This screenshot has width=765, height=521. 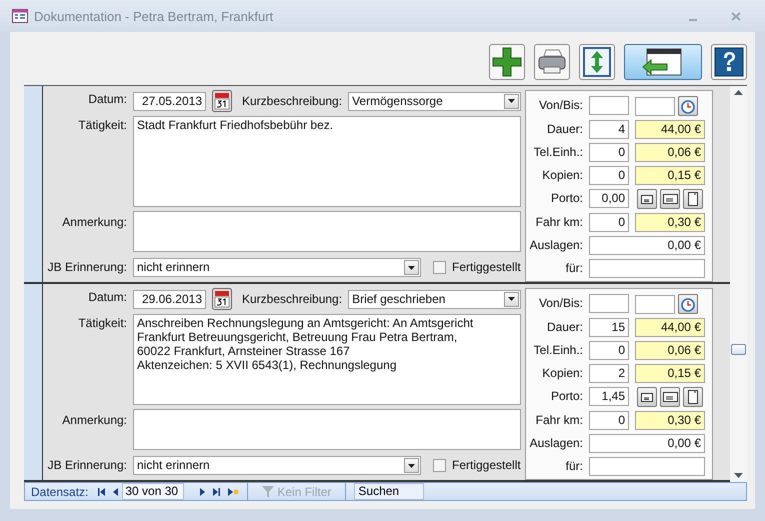 I want to click on activity-textarea: Anschreiben Rechnungslegung an Amtsgericht: An Amtsgericht Frankfurt Betreuungsgericht, Betreuung Frau Petra Bertram, 60022 Frankfurt, Arnsteiner Strasse 167 Aktenzeichen: 5 XVII 6543(1), Rechnungslegung, so click(x=327, y=359).